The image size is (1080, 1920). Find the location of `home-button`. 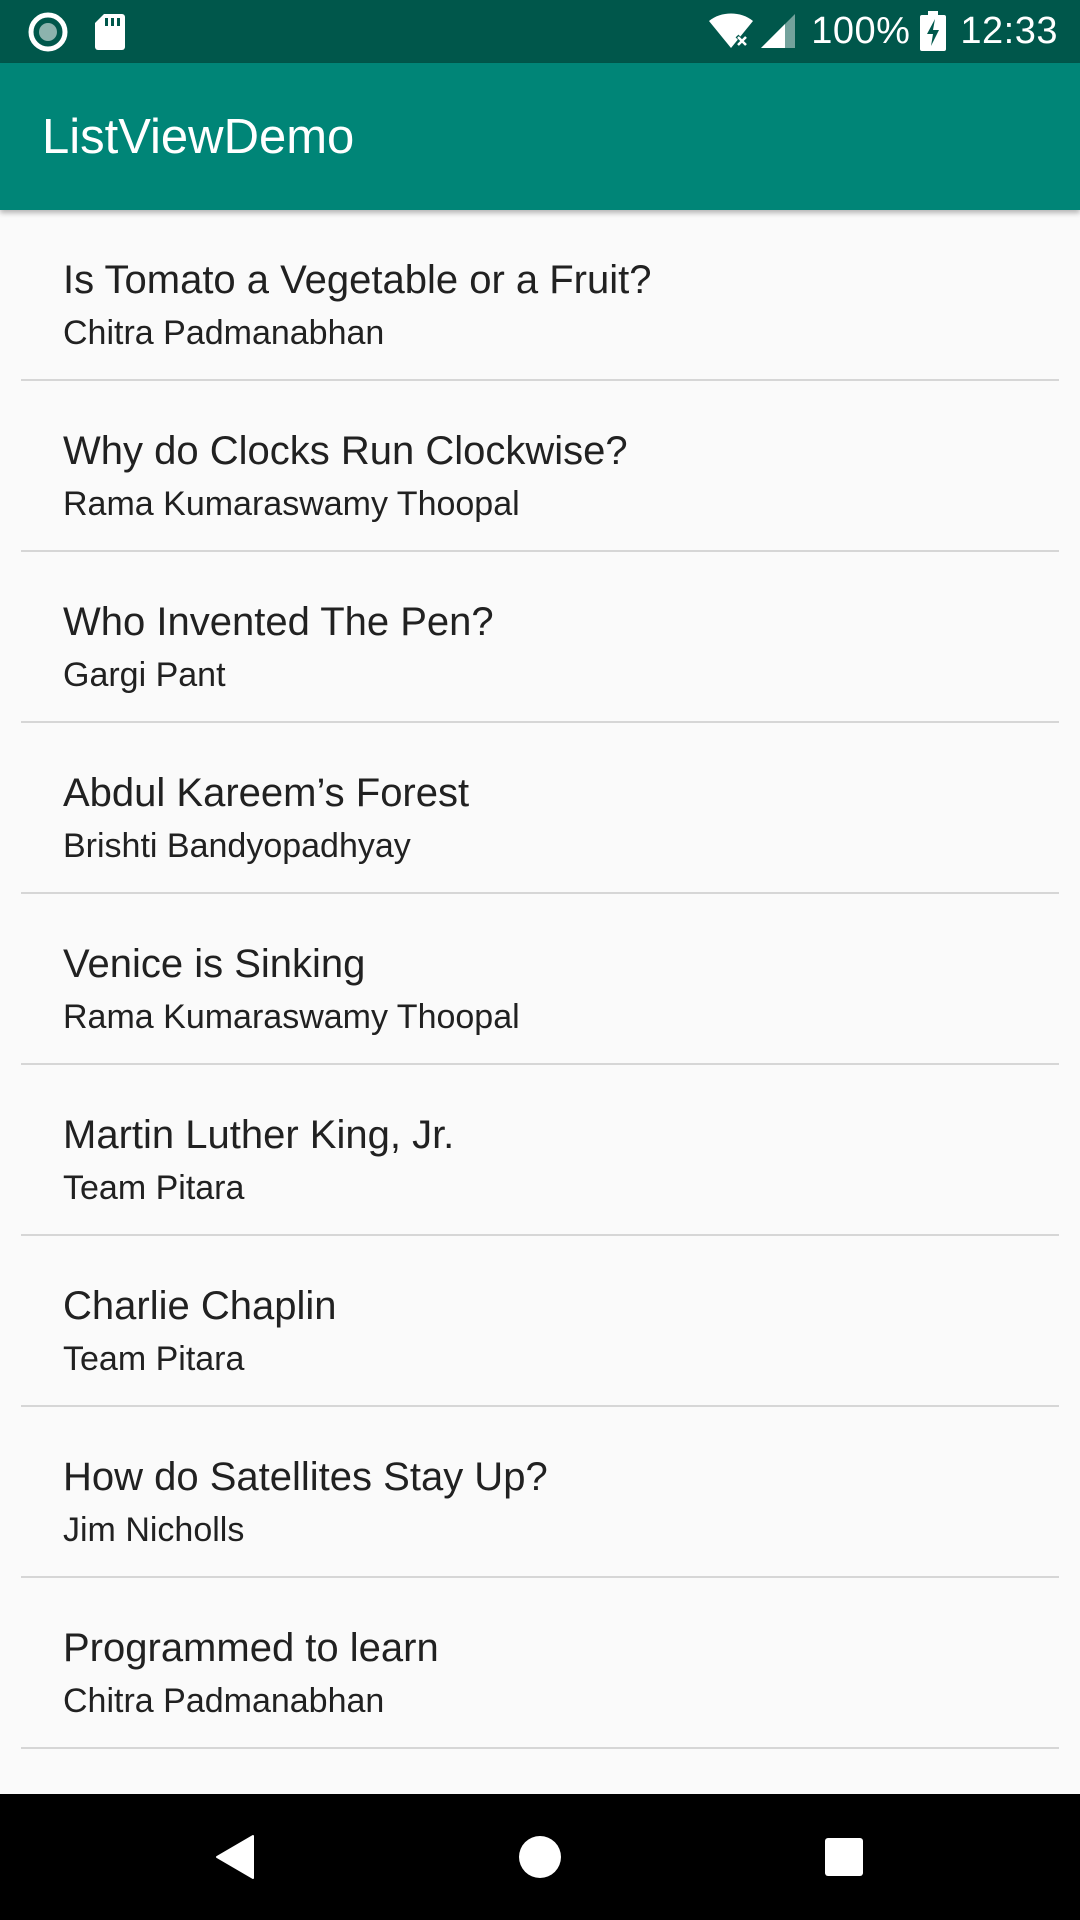

home-button is located at coordinates (540, 1857).